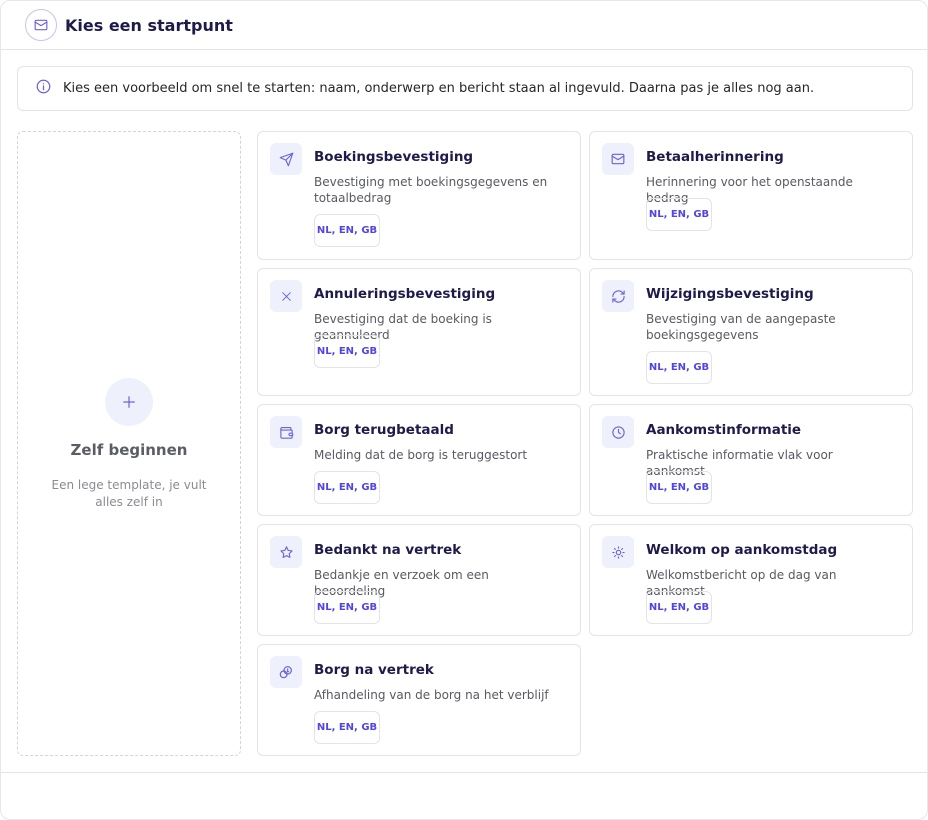  What do you see at coordinates (388, 550) in the screenshot?
I see `template-title: Bedankt na vertrek` at bounding box center [388, 550].